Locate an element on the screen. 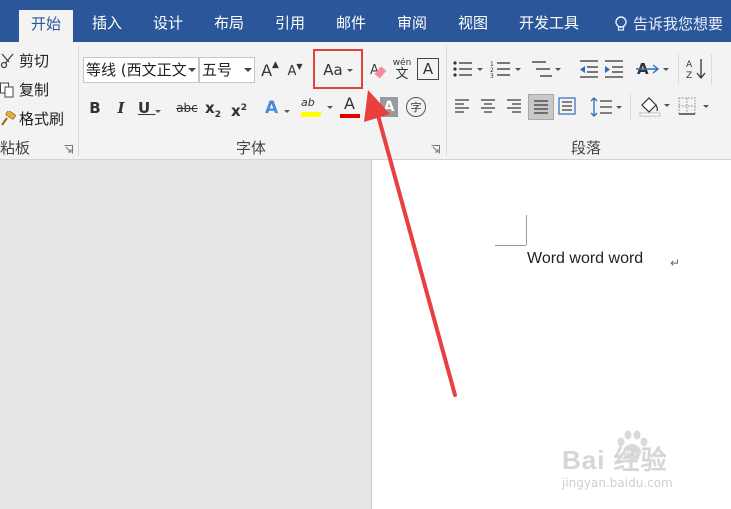 The height and width of the screenshot is (509, 731). font-color-icon: A is located at coordinates (349, 103).